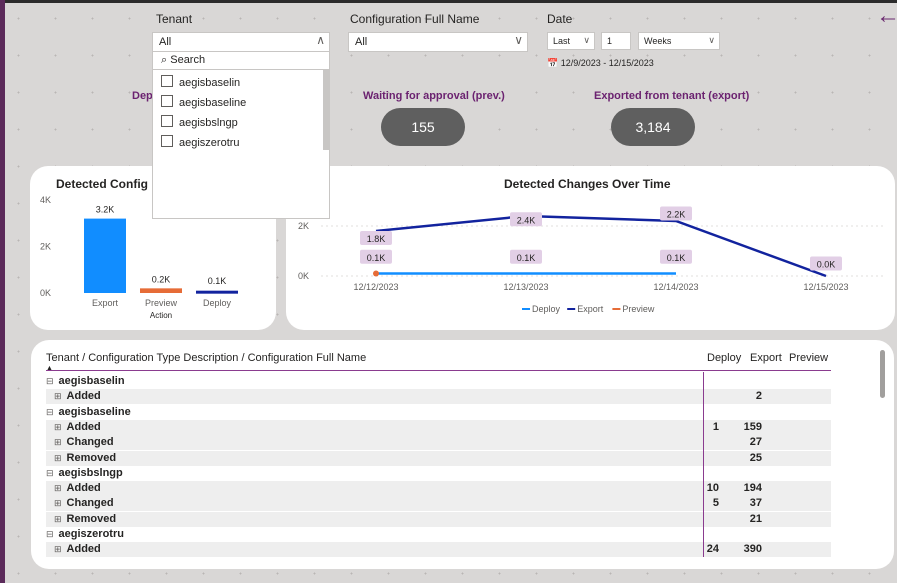  What do you see at coordinates (85, 519) in the screenshot?
I see `row-label: ⊞ Removed` at bounding box center [85, 519].